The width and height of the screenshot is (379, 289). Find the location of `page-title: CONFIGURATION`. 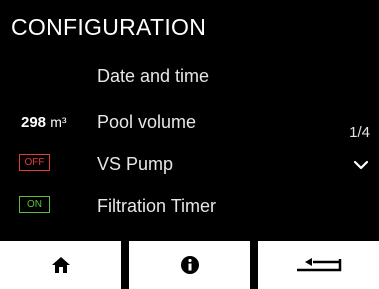

page-title: CONFIGURATION is located at coordinates (109, 27).